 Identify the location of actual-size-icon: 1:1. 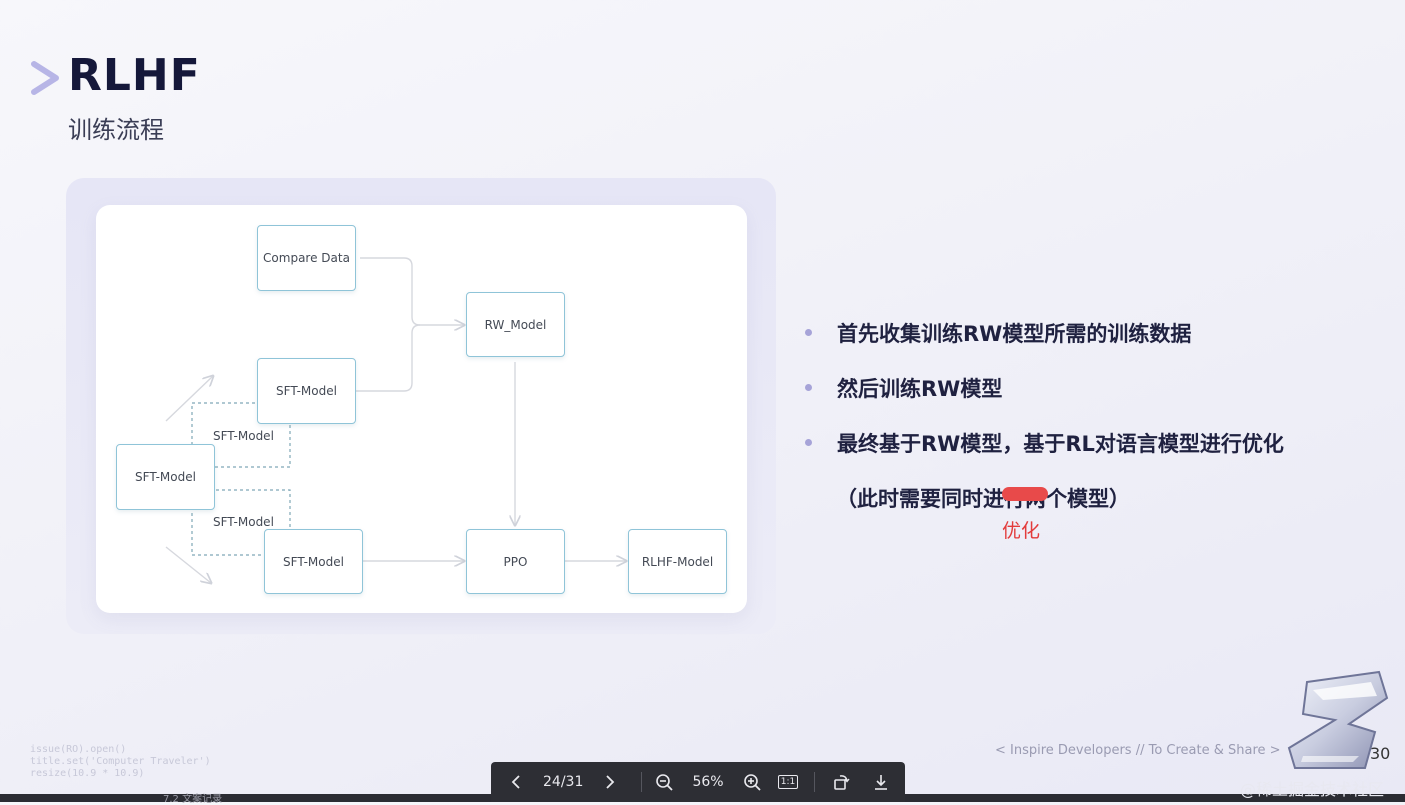
(788, 782).